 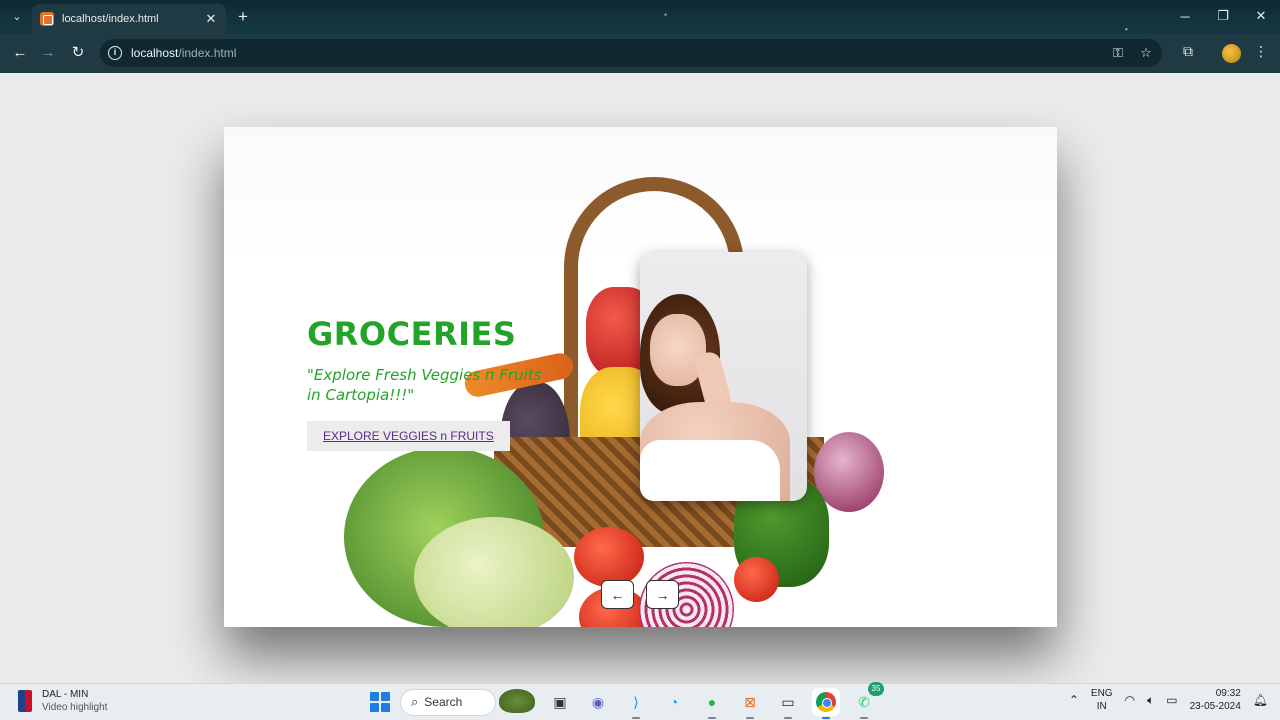 What do you see at coordinates (243, 17) in the screenshot?
I see `new-tab-button: +` at bounding box center [243, 17].